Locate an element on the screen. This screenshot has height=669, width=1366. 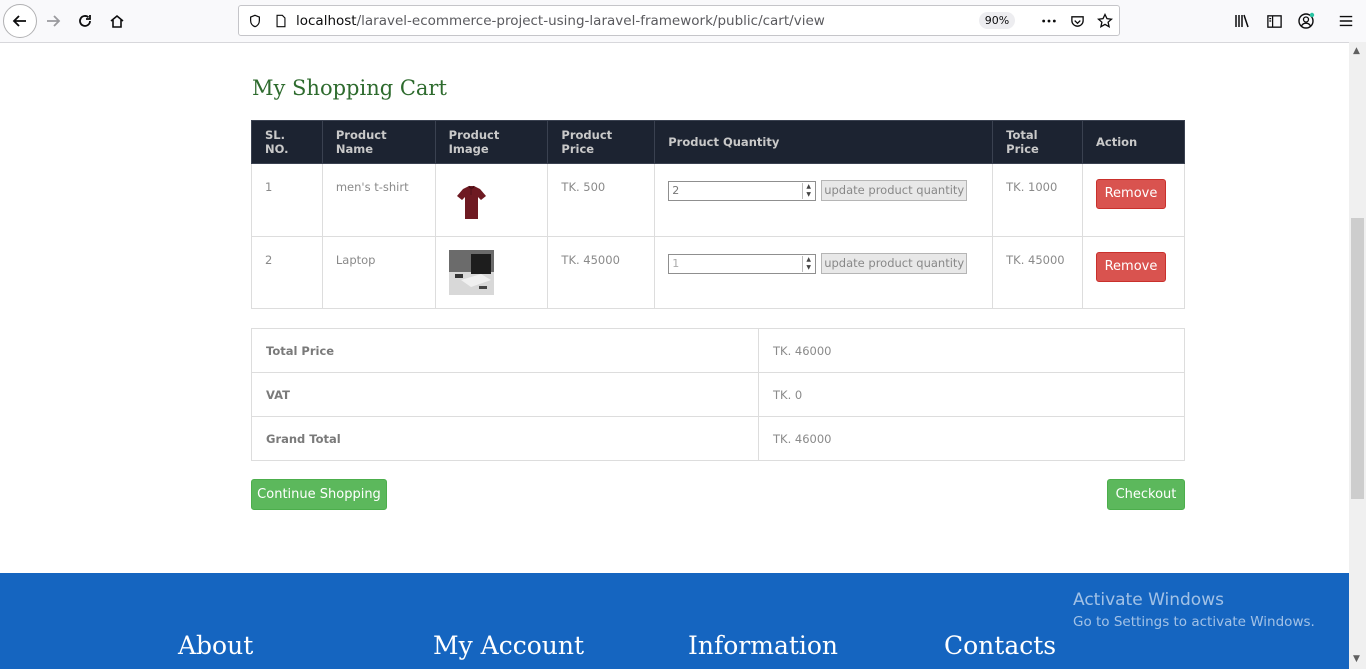
reload-button is located at coordinates (85, 21).